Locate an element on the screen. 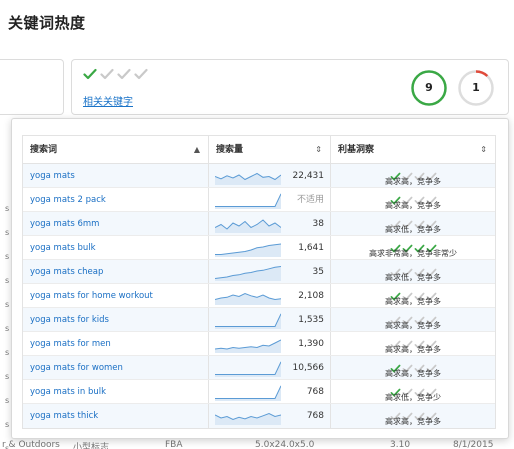 The height and width of the screenshot is (449, 514). table-row: yoga mats for men 1,390 高求高，竞争多 is located at coordinates (259, 344).